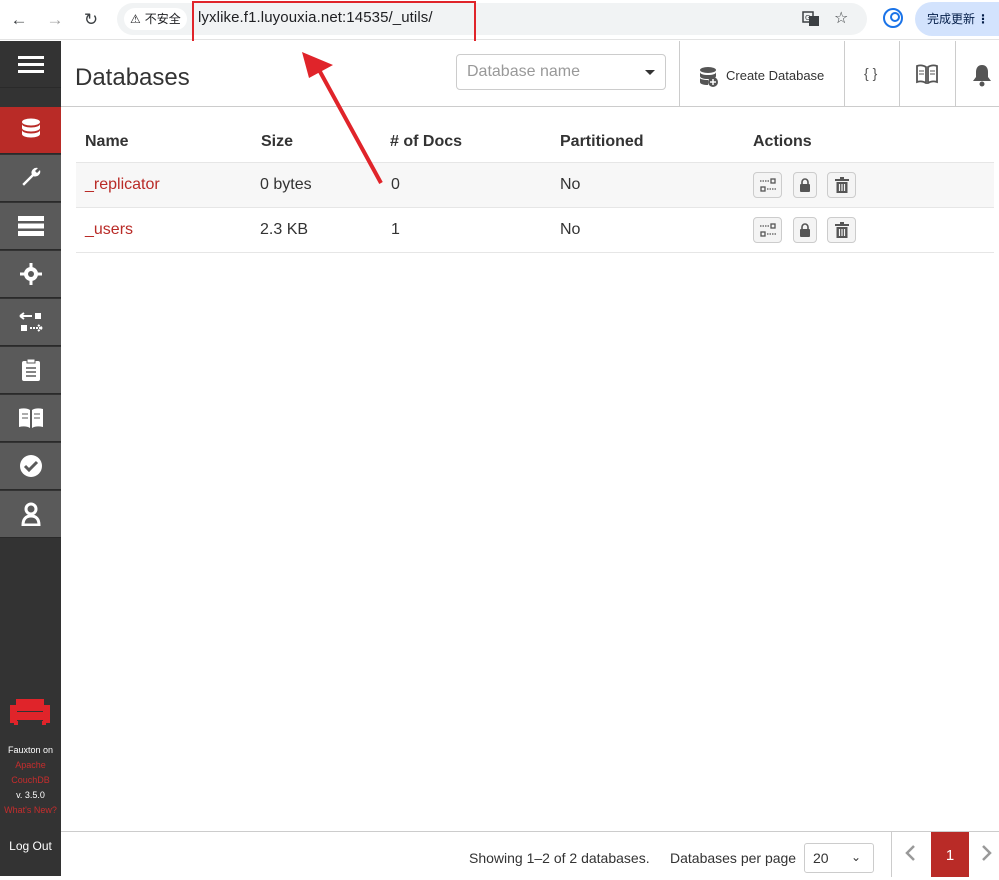 This screenshot has width=999, height=880. I want to click on showing-count: Showing 1–2 of 2 databases., so click(559, 858).